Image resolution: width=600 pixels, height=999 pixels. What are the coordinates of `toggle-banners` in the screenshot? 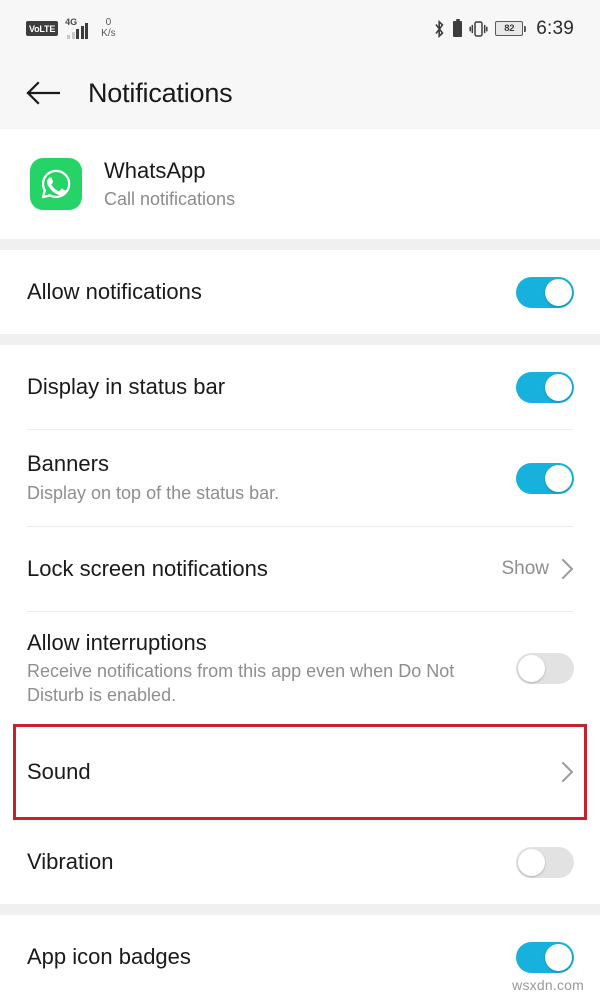 It's located at (545, 478).